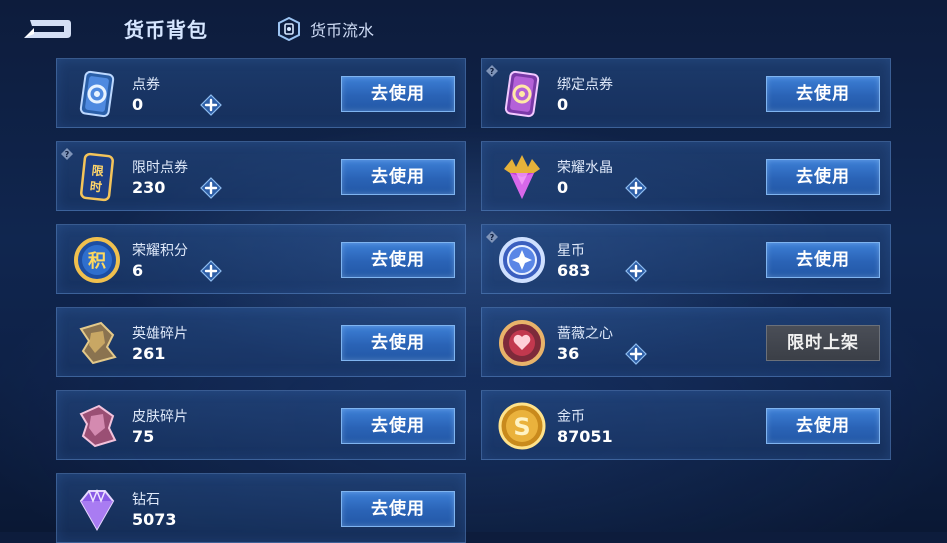 The height and width of the screenshot is (543, 947). Describe the element at coordinates (261, 259) in the screenshot. I see `currency-card: 积 荣耀积分 6 去使用` at that location.